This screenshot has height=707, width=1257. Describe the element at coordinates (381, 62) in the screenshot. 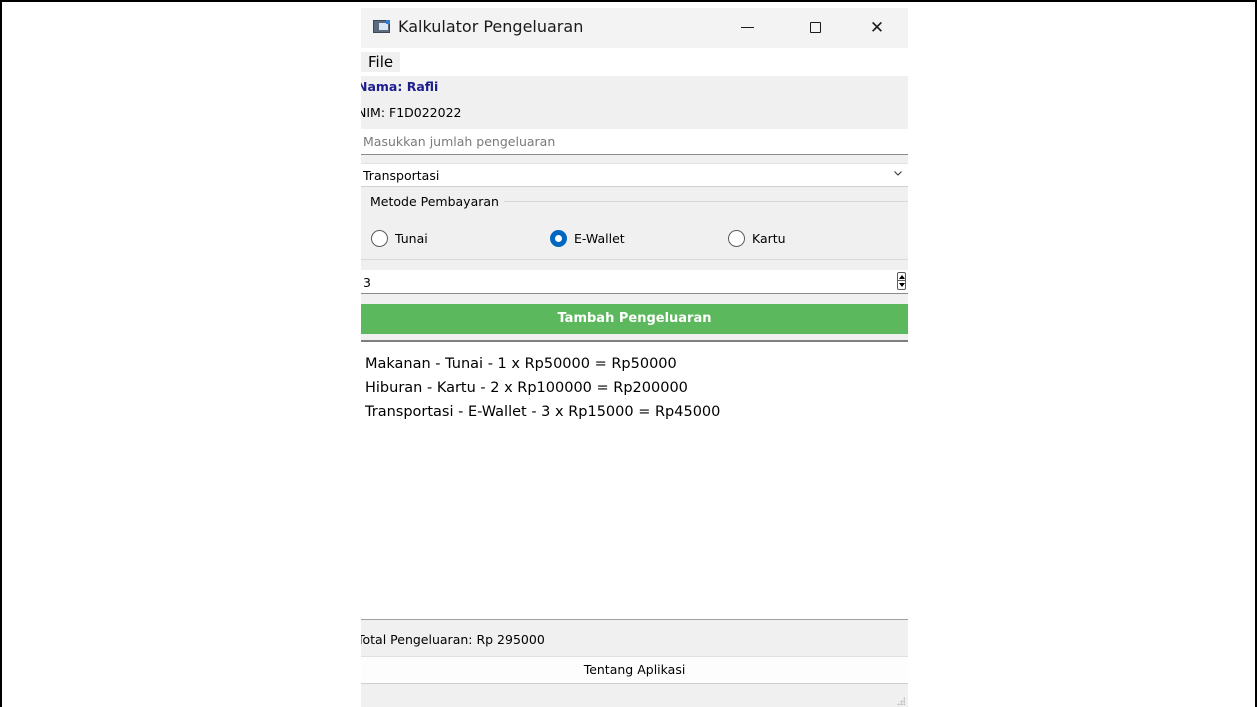

I see `menu-file: File` at that location.